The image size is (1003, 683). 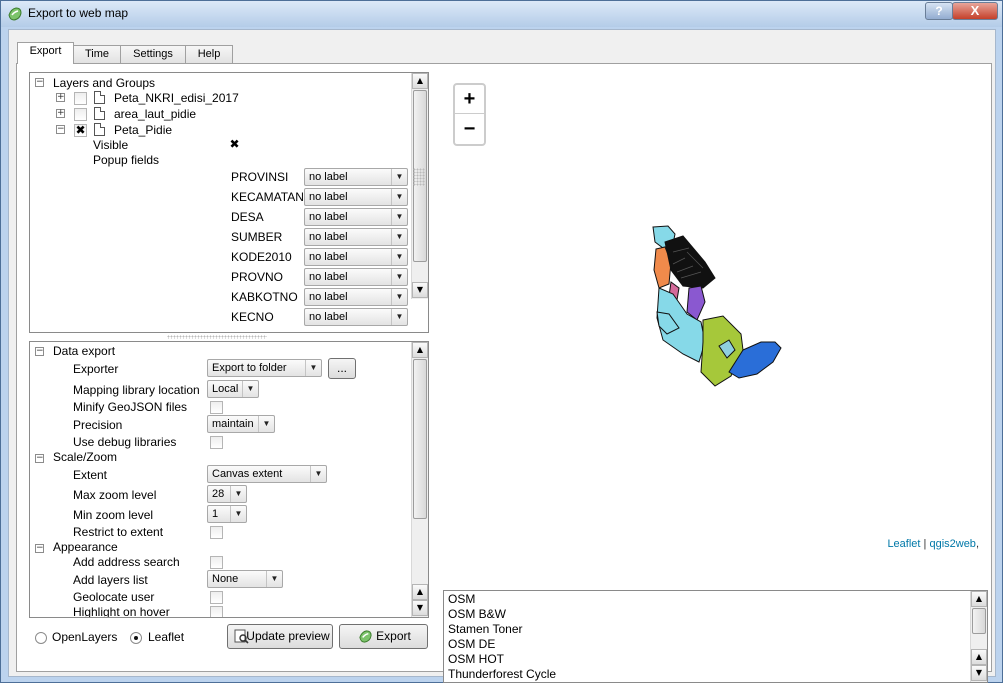 I want to click on tab-settings: Settings, so click(x=153, y=54).